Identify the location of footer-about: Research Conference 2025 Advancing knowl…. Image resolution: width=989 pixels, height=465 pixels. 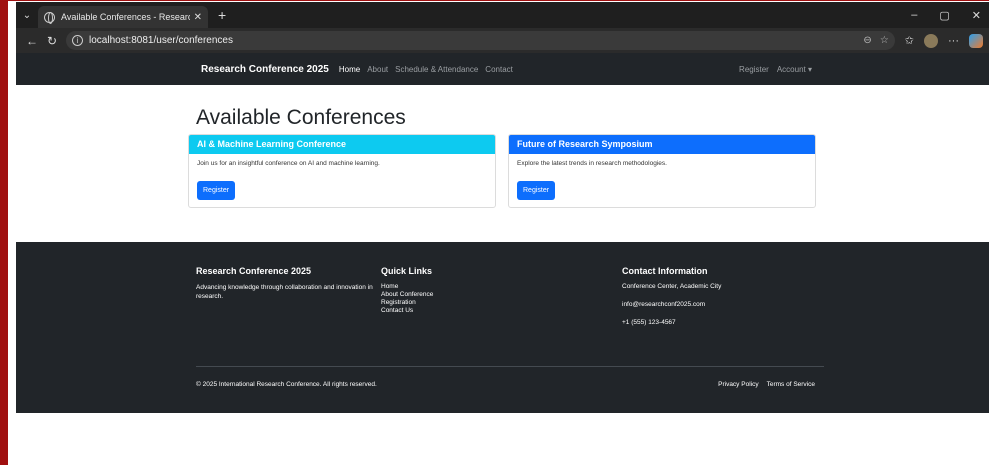
(286, 283).